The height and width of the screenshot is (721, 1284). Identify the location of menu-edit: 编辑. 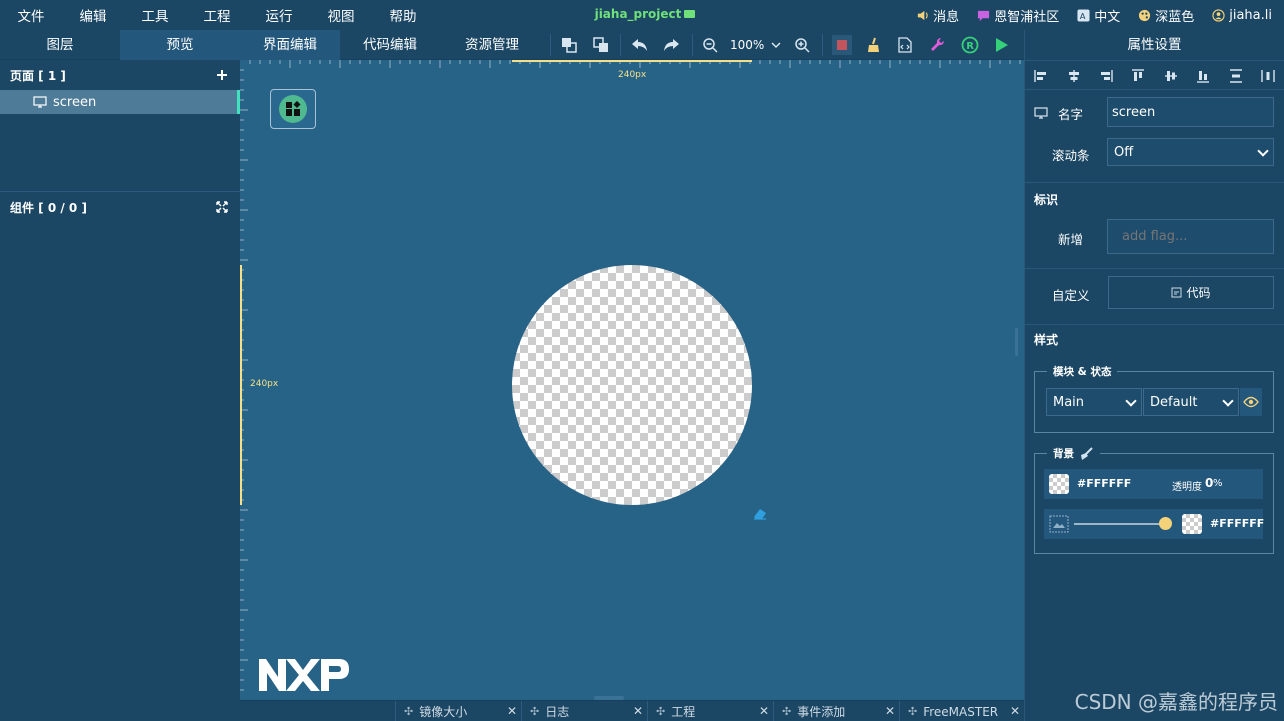
(93, 15).